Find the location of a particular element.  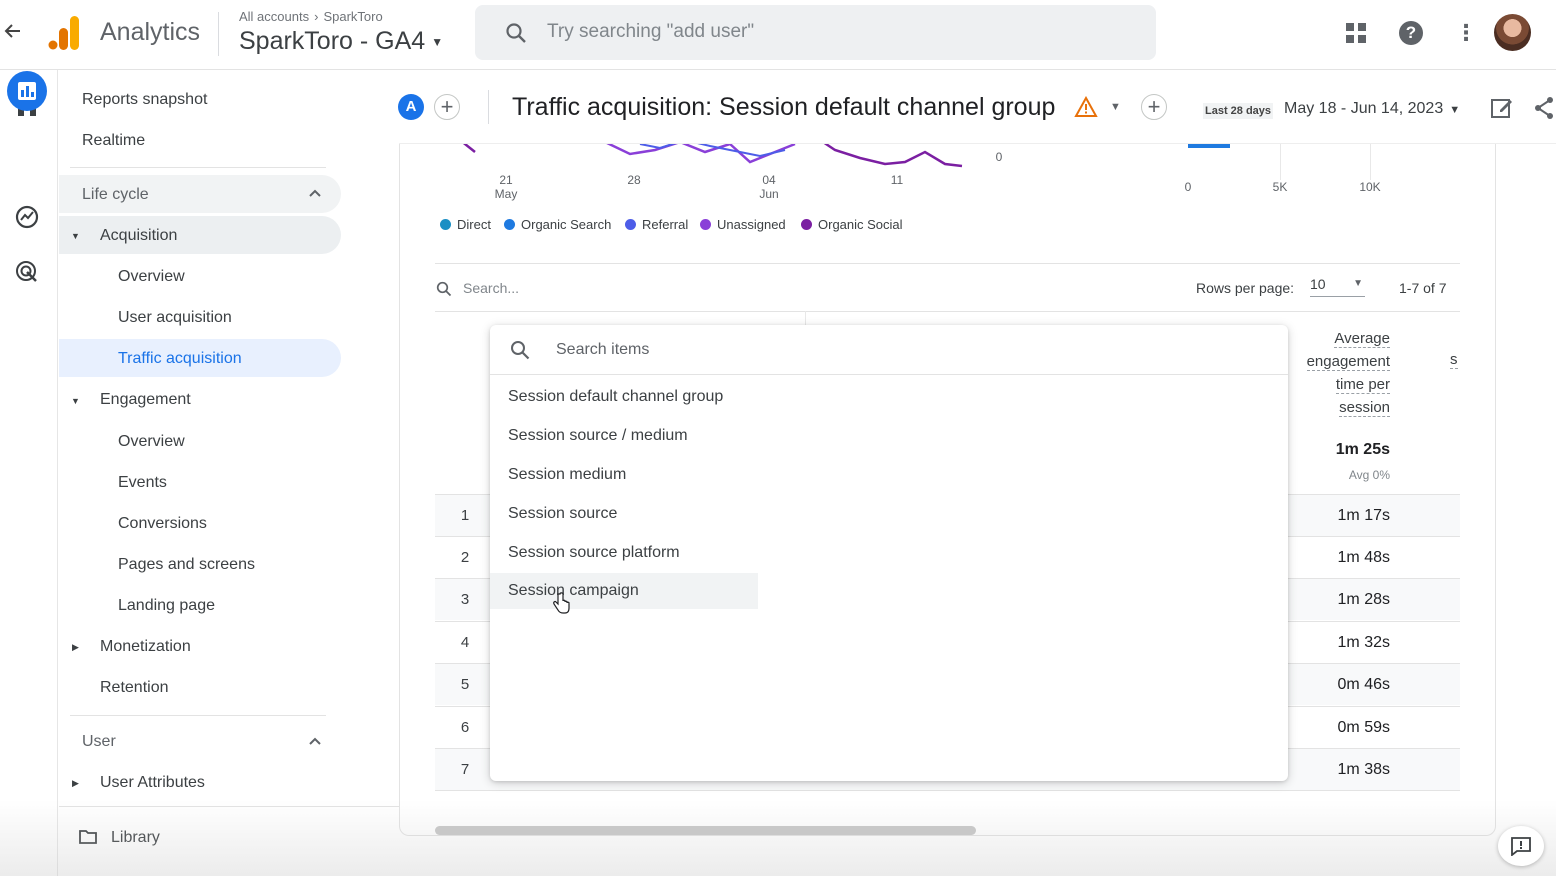

nav-library: Library is located at coordinates (135, 838).